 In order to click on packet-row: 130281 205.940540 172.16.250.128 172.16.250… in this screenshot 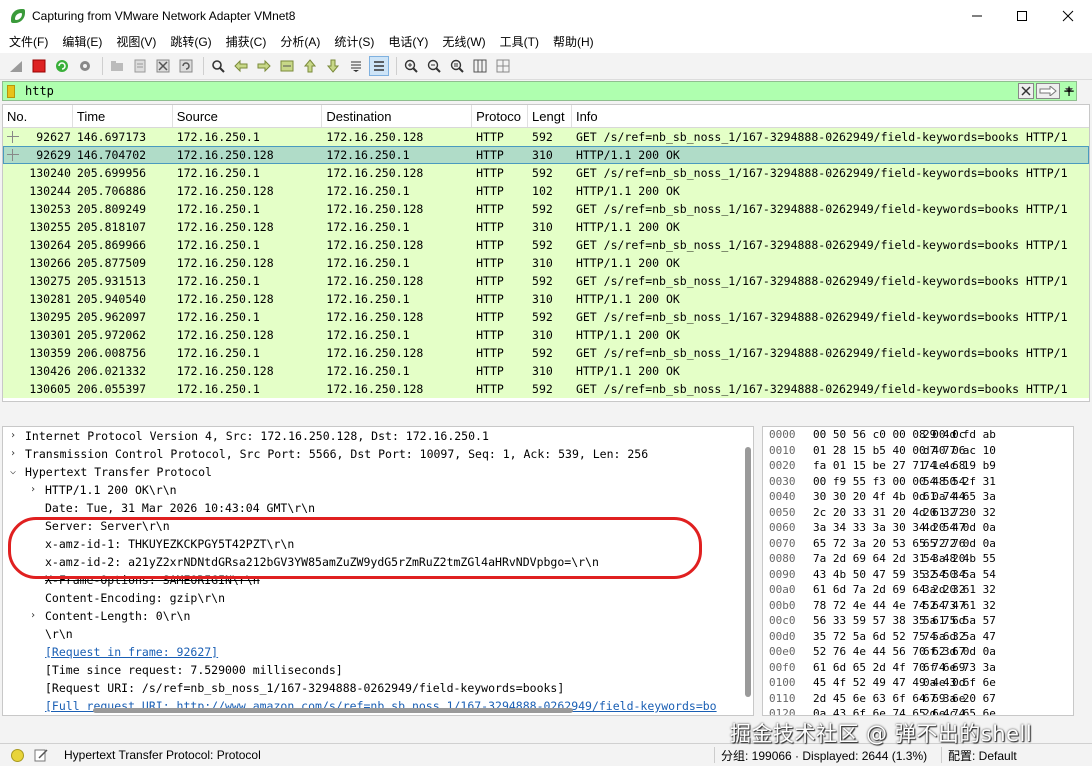, I will do `click(546, 299)`.